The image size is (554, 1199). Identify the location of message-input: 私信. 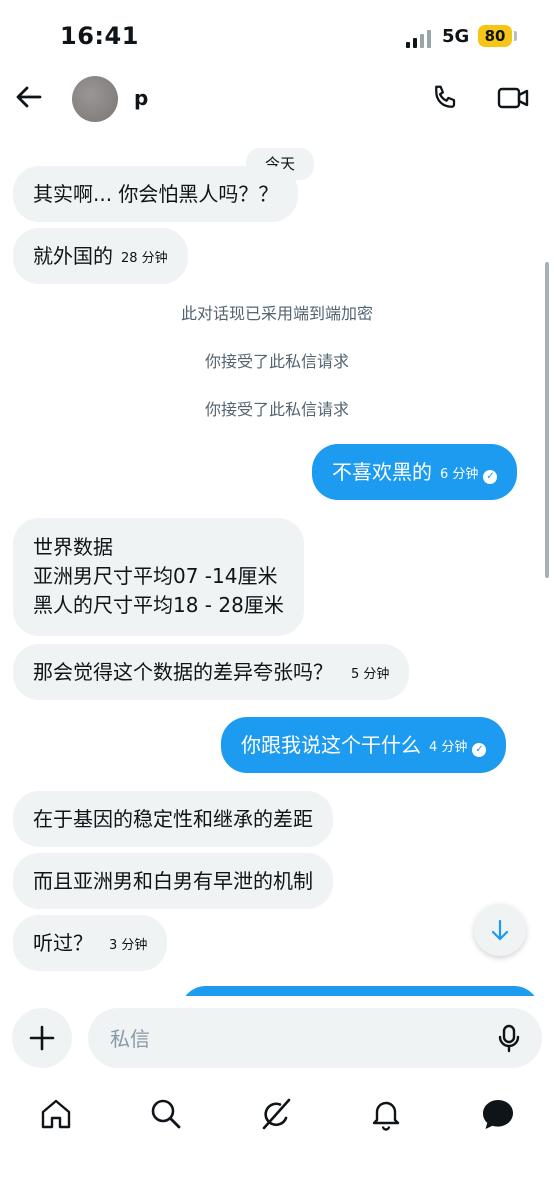
(315, 1038).